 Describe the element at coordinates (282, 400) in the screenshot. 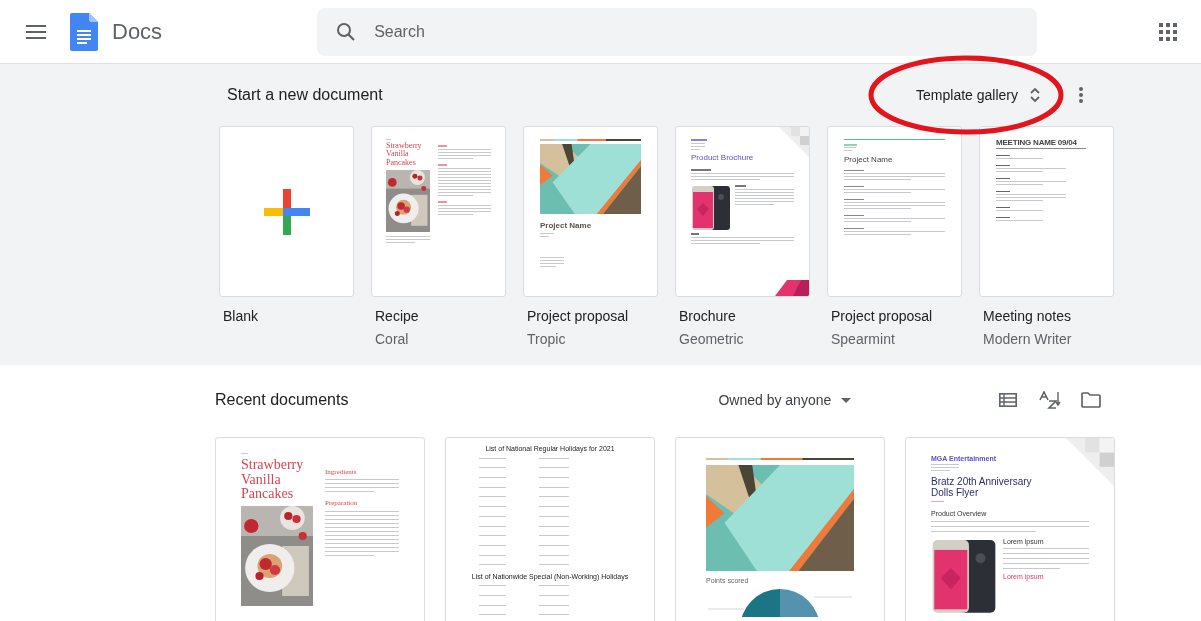

I see `section-heading: Recent documents` at that location.